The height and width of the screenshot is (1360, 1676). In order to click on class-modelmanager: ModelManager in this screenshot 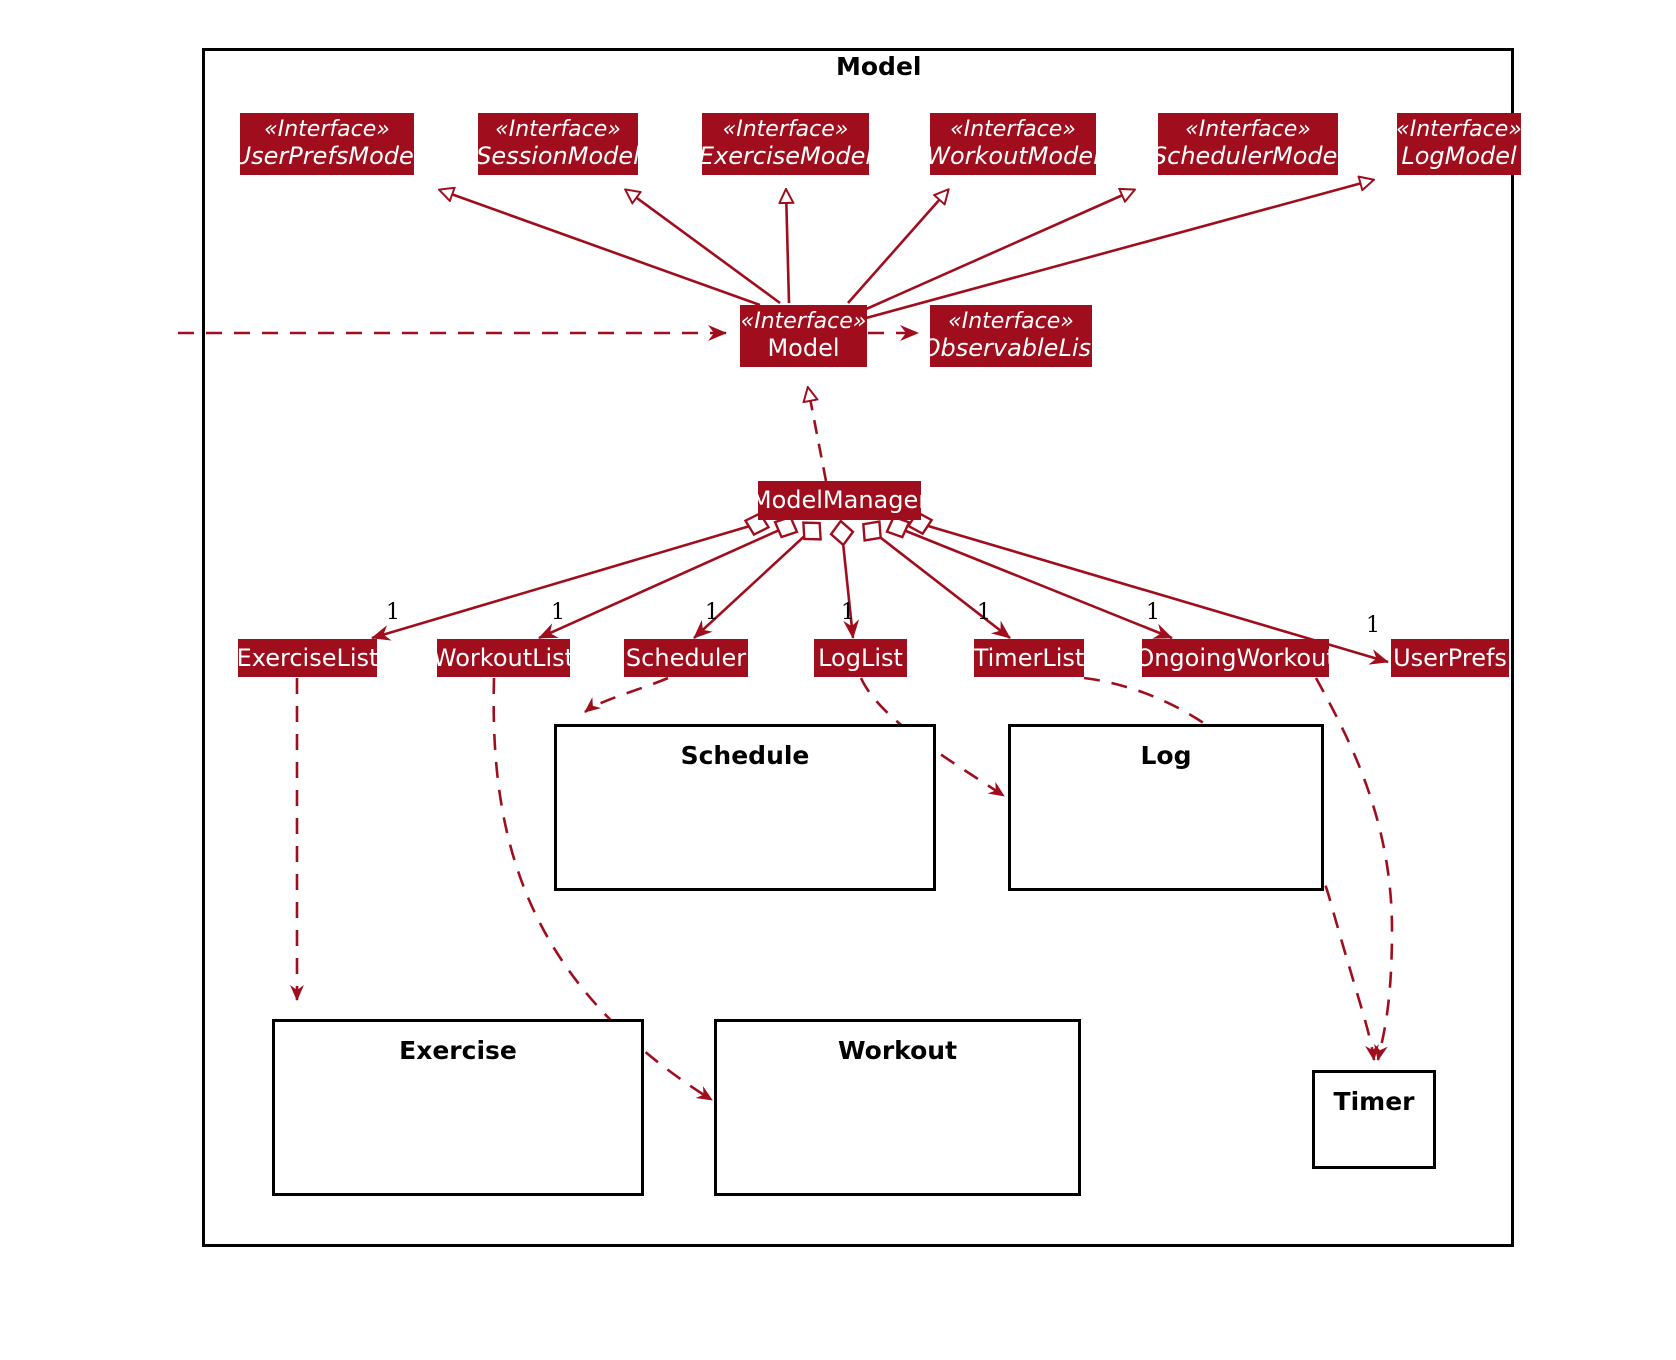, I will do `click(839, 500)`.